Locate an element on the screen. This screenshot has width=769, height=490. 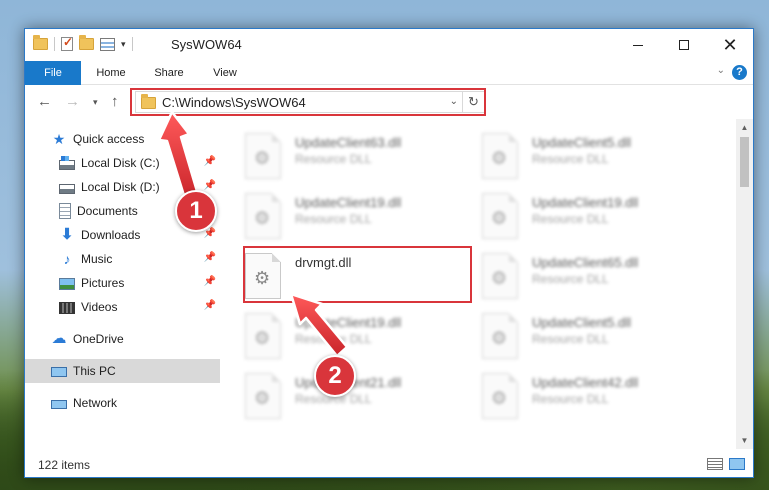
window-controls: ✕ is located at coordinates (684, 45).